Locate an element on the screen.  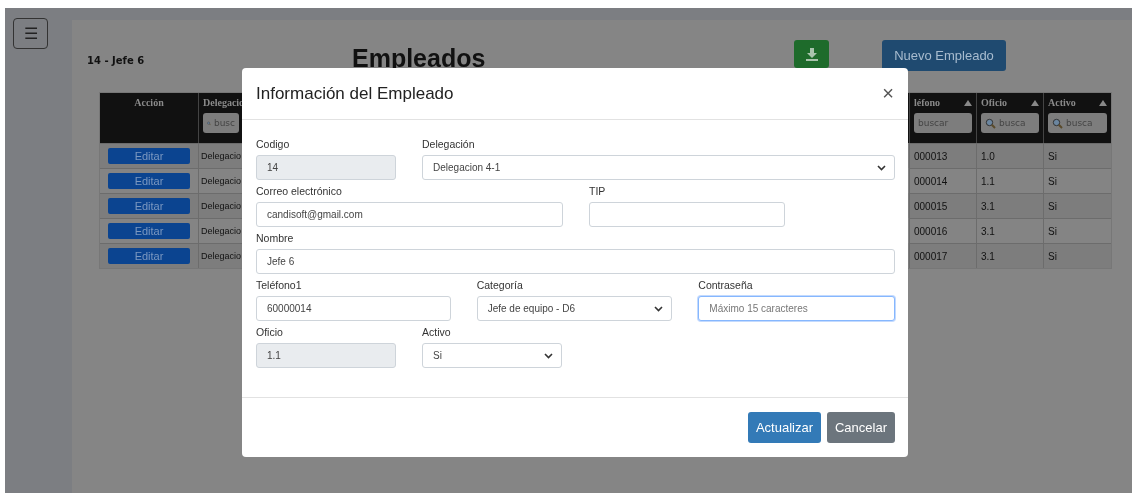
user-label: 14 - Jefe 6 is located at coordinates (116, 60).